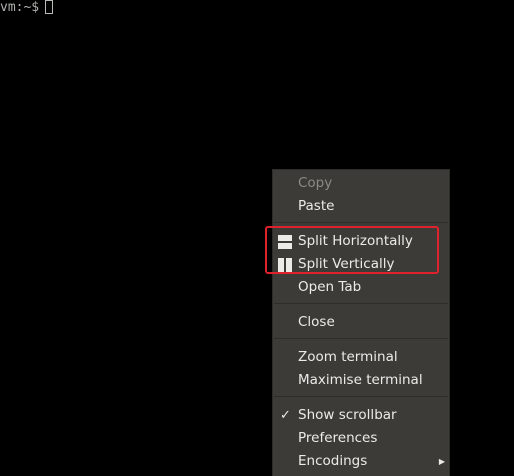 The image size is (514, 476). What do you see at coordinates (49, 7) in the screenshot?
I see `text-cursor` at bounding box center [49, 7].